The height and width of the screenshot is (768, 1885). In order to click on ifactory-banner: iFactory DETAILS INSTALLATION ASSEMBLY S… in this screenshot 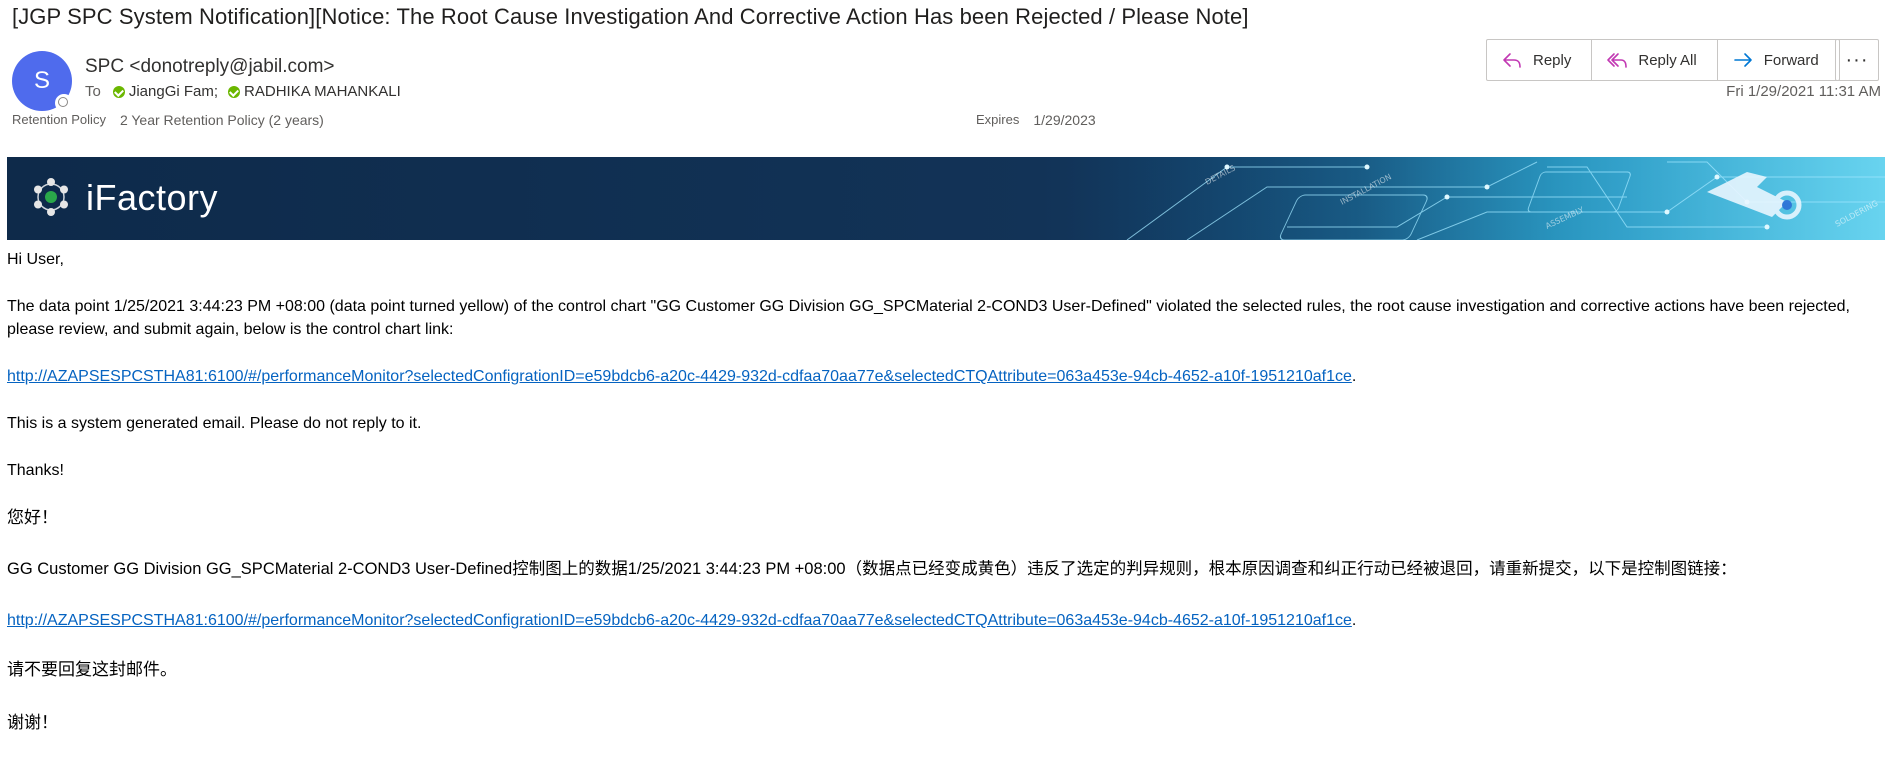, I will do `click(946, 198)`.